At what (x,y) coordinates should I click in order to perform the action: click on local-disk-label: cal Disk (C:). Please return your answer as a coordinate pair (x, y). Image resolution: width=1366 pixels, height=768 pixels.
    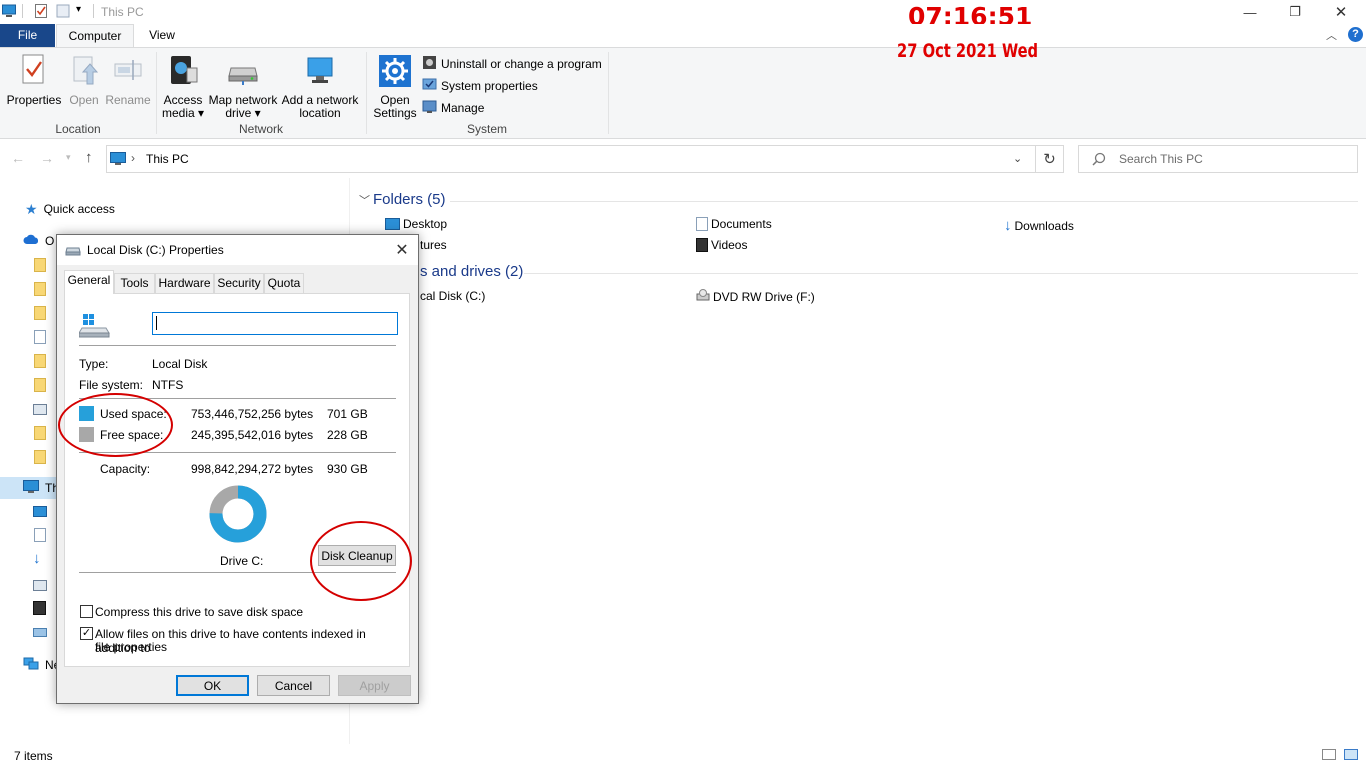
    Looking at the image, I should click on (453, 296).